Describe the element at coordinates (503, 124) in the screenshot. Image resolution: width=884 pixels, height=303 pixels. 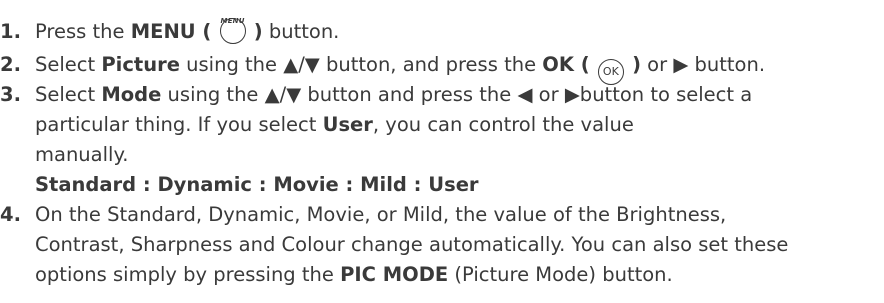
I see `step-text: , you can control the value` at that location.